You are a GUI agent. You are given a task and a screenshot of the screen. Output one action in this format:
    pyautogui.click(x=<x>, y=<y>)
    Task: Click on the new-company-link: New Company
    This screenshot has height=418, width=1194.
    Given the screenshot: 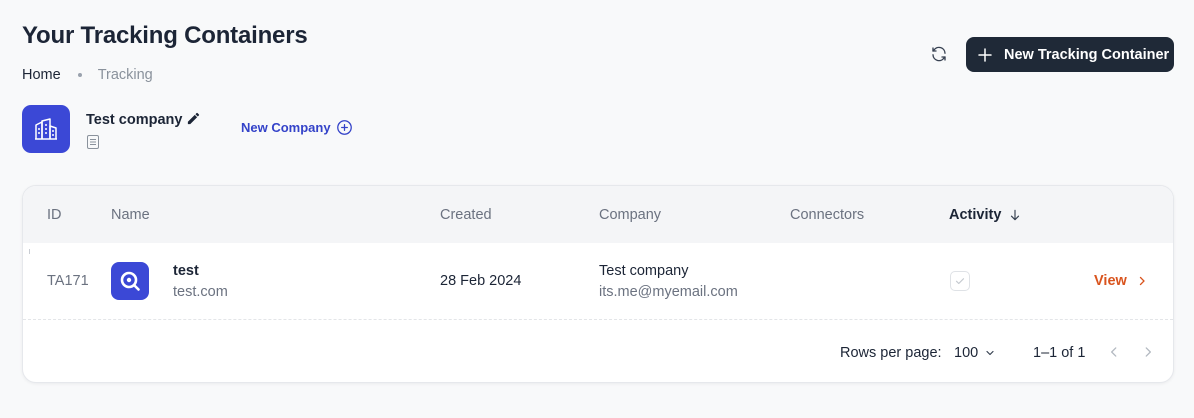 What is the action you would take?
    pyautogui.click(x=297, y=127)
    